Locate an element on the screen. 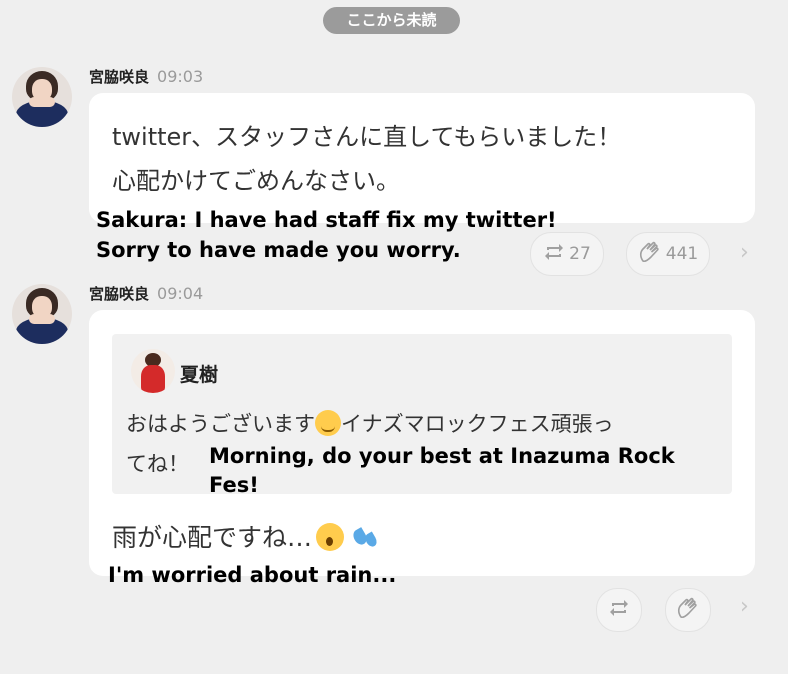 This screenshot has width=788, height=674. retweet-count: 27 is located at coordinates (580, 254).